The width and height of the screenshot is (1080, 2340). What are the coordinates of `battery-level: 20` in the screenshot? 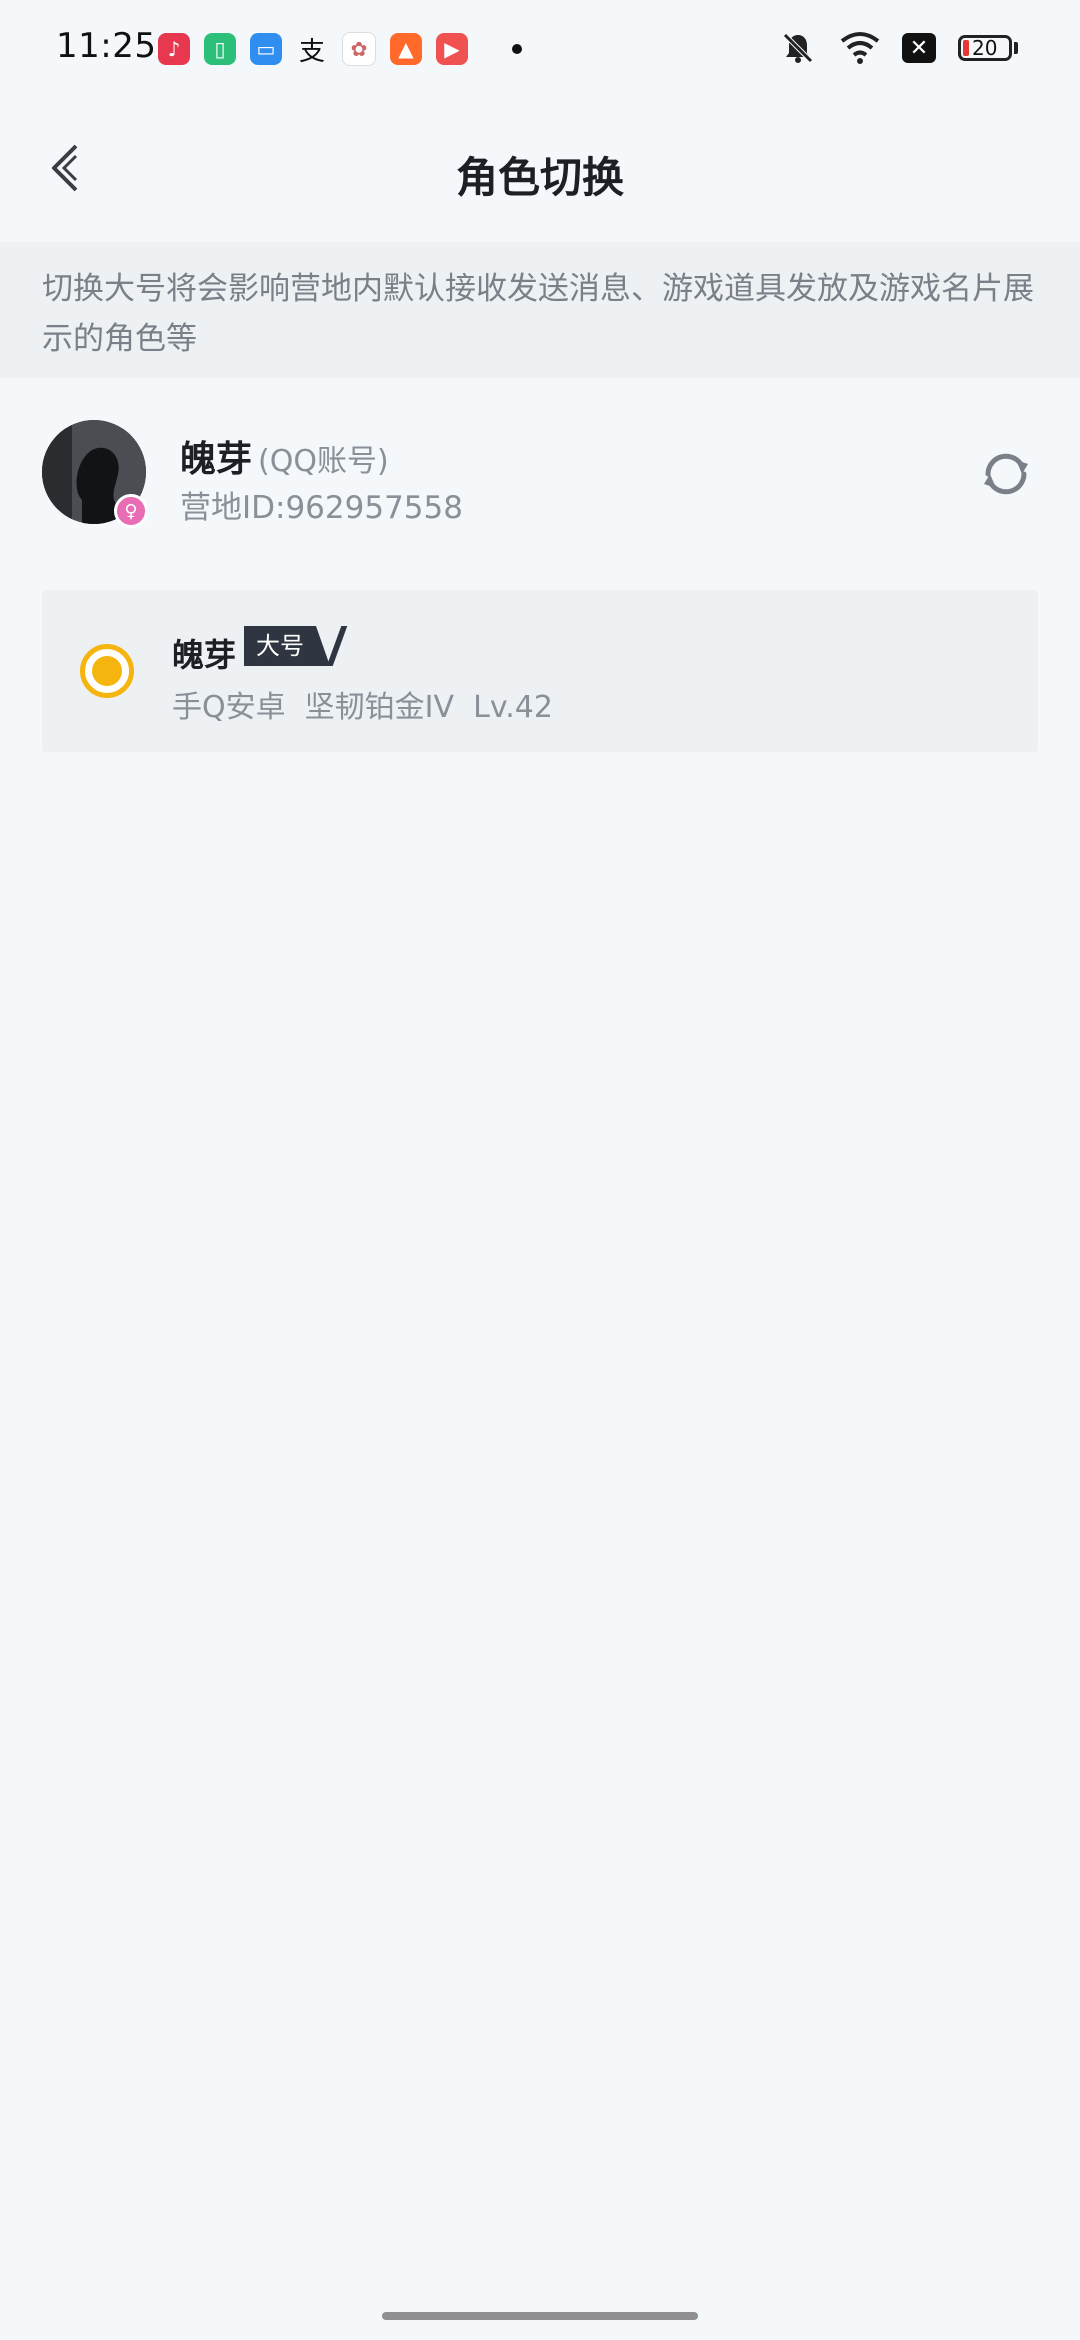 It's located at (985, 48).